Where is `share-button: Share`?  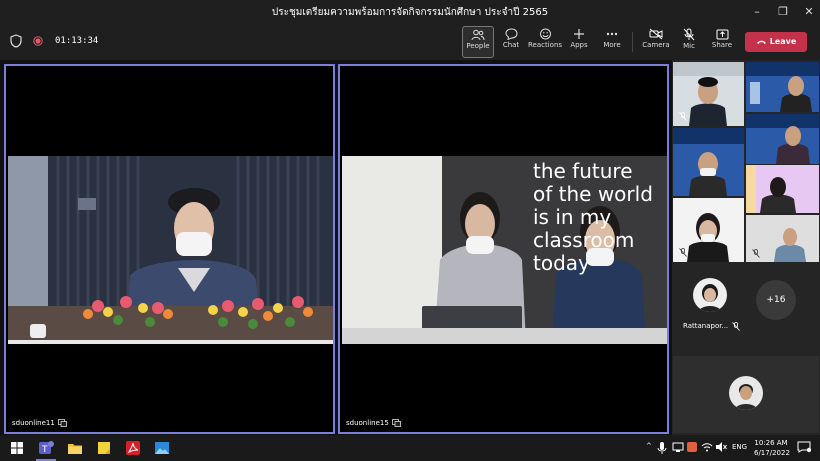 share-button: Share is located at coordinates (722, 41).